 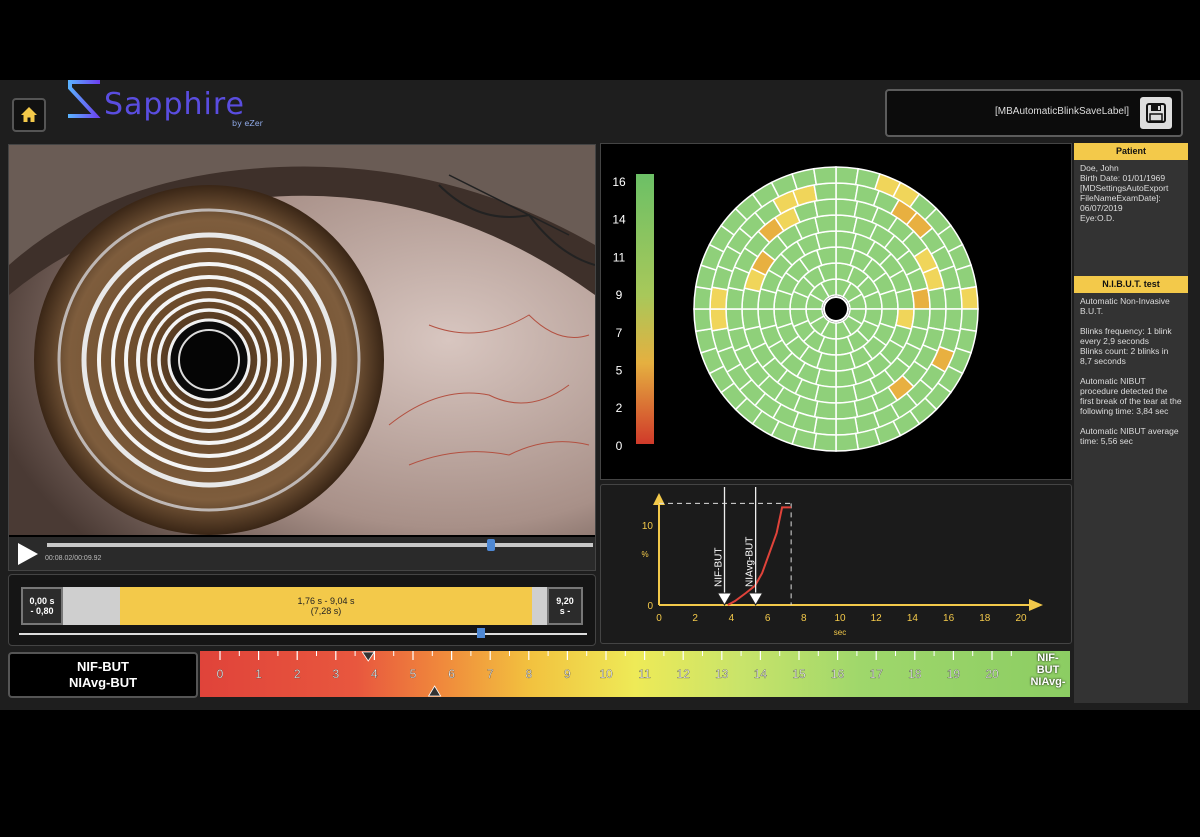 I want to click on scale-tick-label: 20, so click(x=992, y=674).